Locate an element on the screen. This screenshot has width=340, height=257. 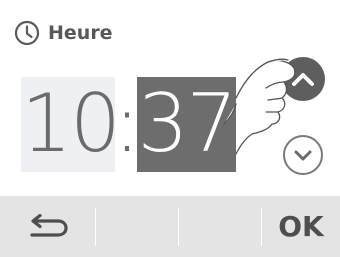
increment-button is located at coordinates (303, 79).